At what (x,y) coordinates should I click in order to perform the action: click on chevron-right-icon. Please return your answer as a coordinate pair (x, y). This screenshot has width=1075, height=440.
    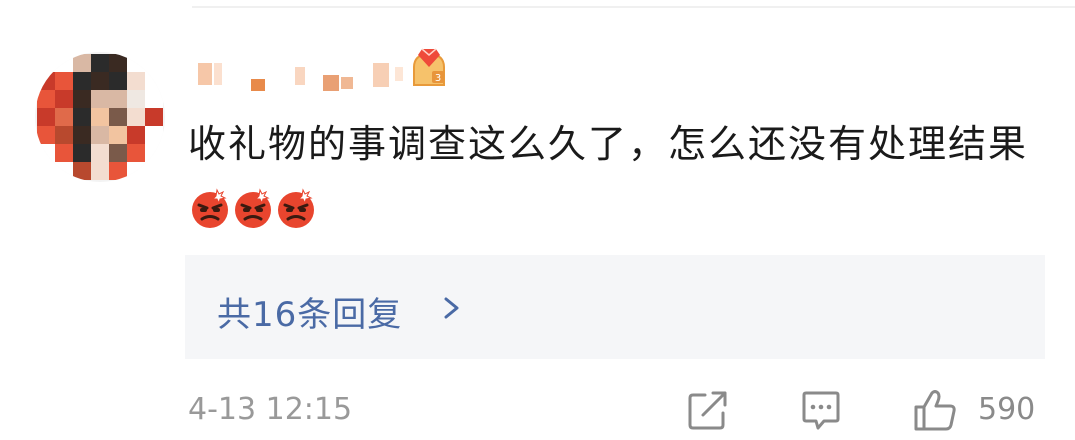
    Looking at the image, I should click on (452, 308).